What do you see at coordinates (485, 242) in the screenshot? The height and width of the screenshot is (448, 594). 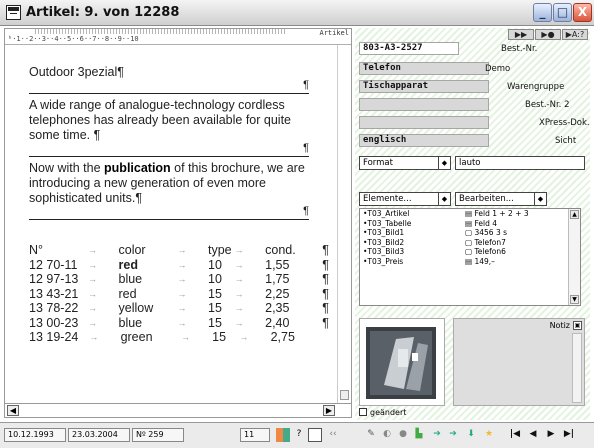 I see `element-value: ▢ Telefon7` at bounding box center [485, 242].